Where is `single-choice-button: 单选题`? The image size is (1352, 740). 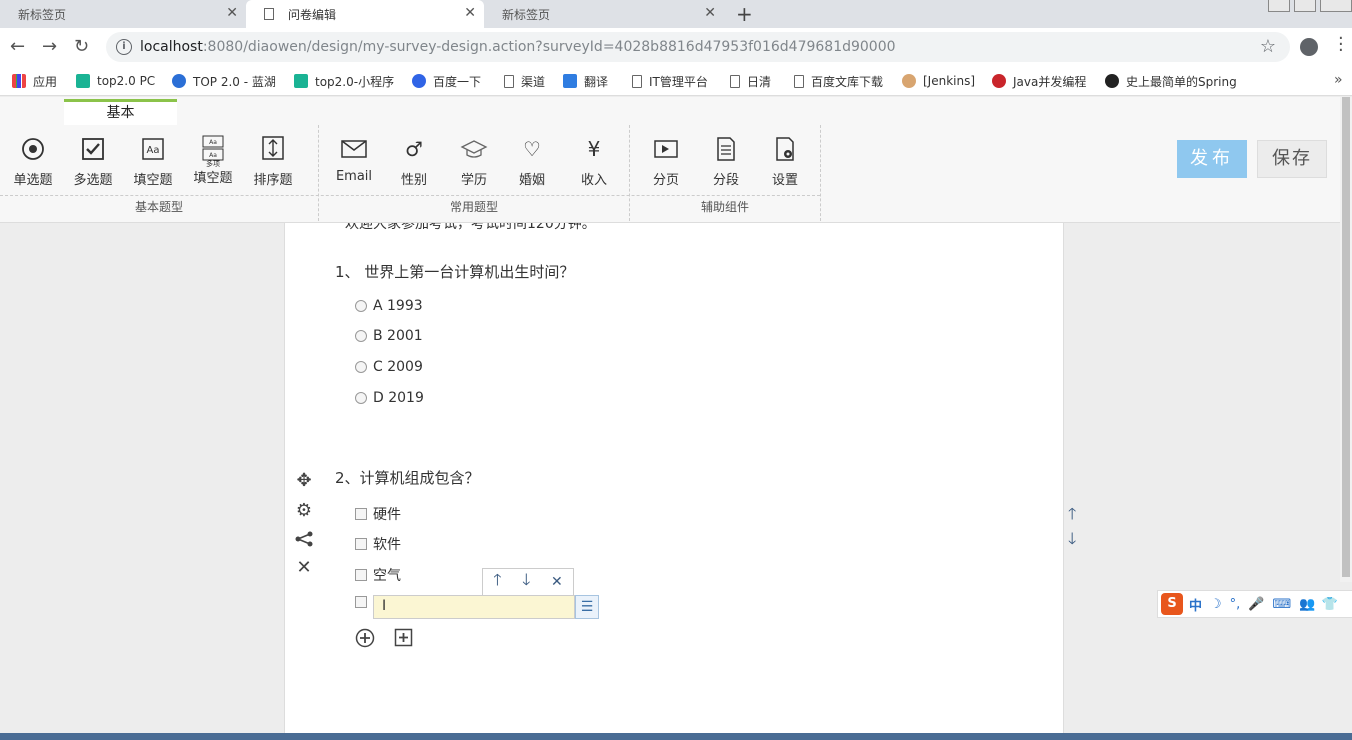 single-choice-button: 单选题 is located at coordinates (33, 161).